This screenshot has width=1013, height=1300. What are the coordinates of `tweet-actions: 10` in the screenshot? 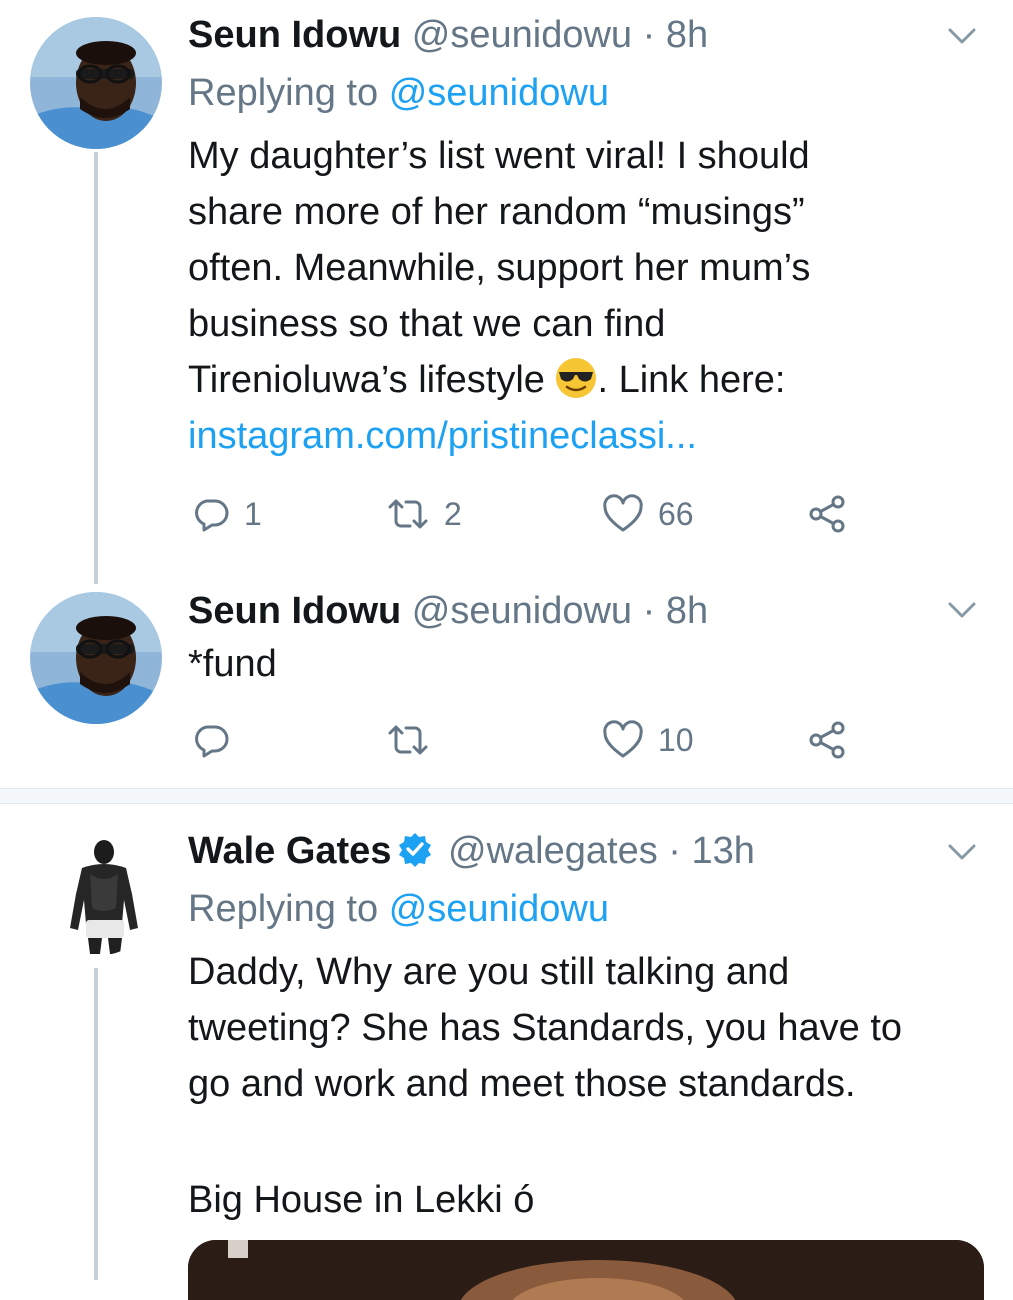 It's located at (528, 740).